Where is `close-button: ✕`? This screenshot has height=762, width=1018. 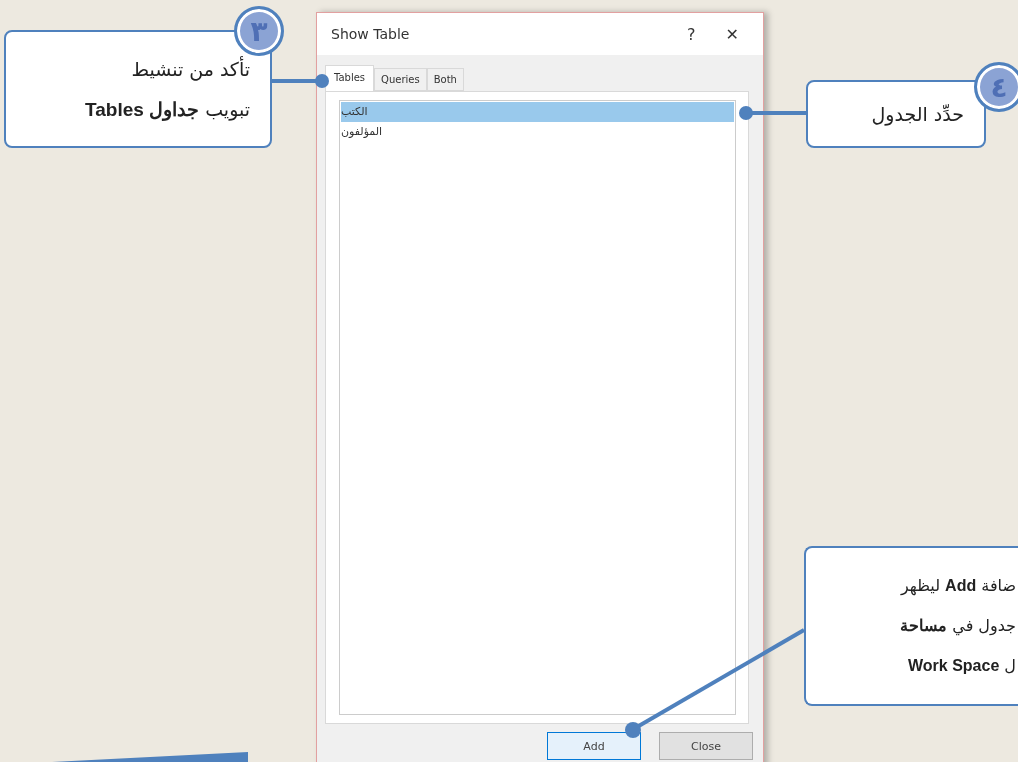
close-button: ✕ is located at coordinates (732, 34).